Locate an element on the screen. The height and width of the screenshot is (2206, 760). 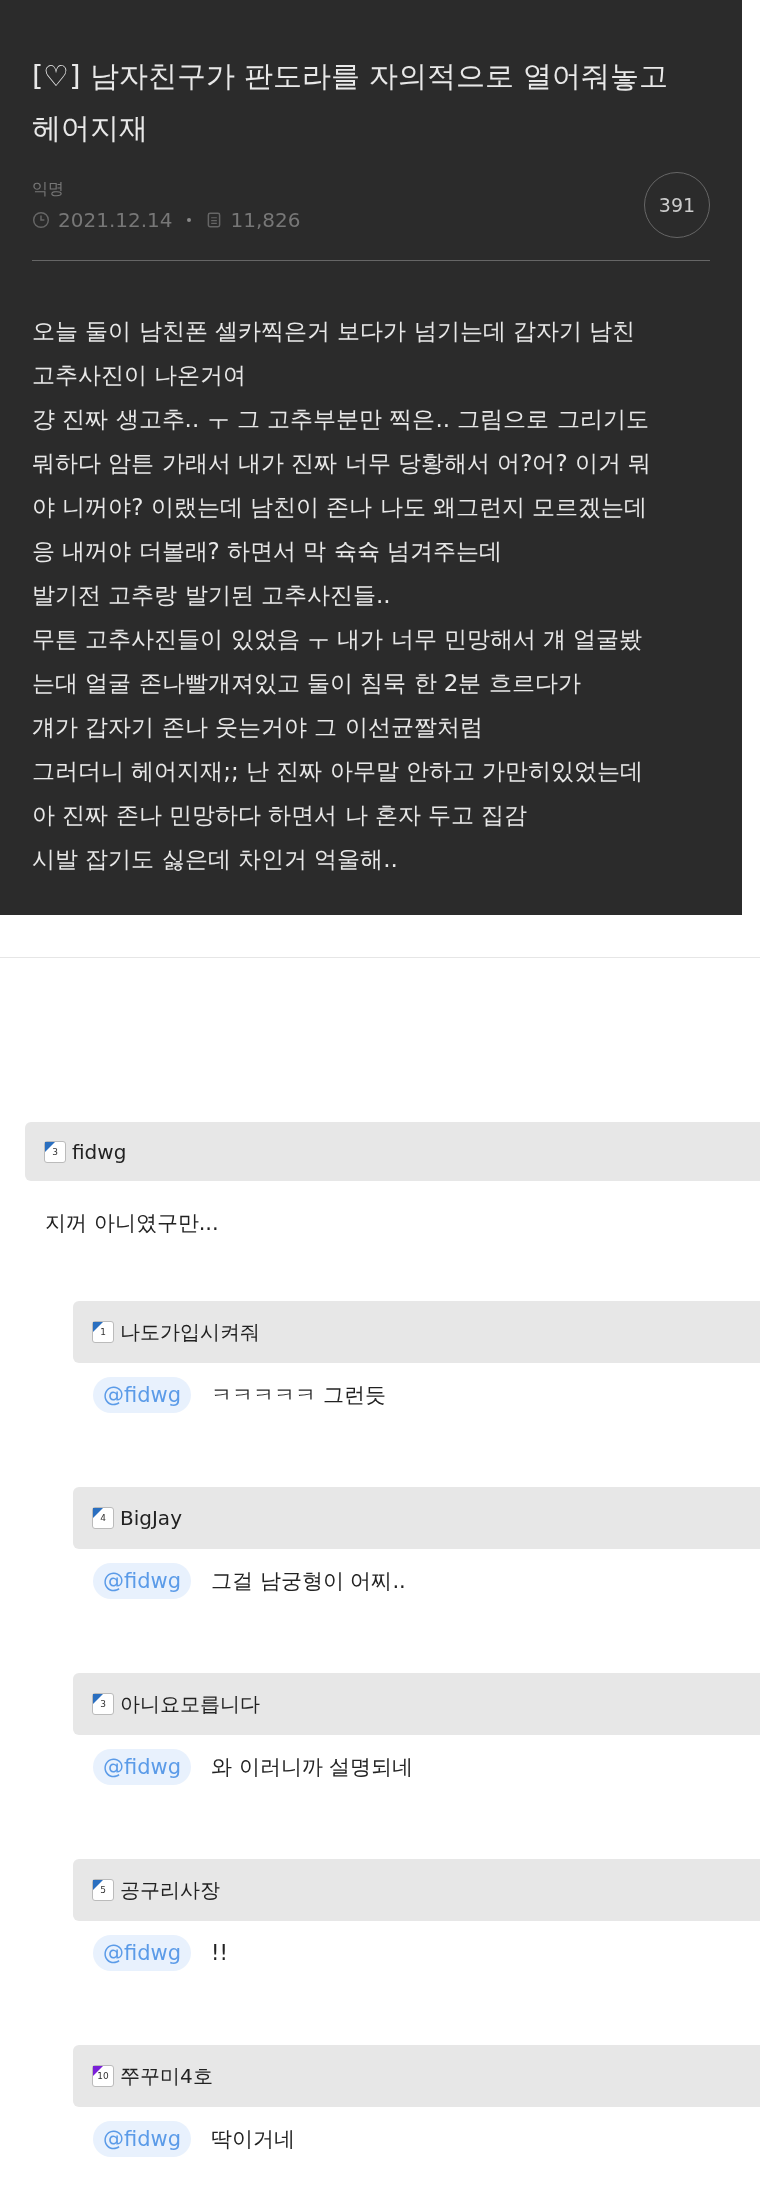
comment-author: fidwg is located at coordinates (99, 1151).